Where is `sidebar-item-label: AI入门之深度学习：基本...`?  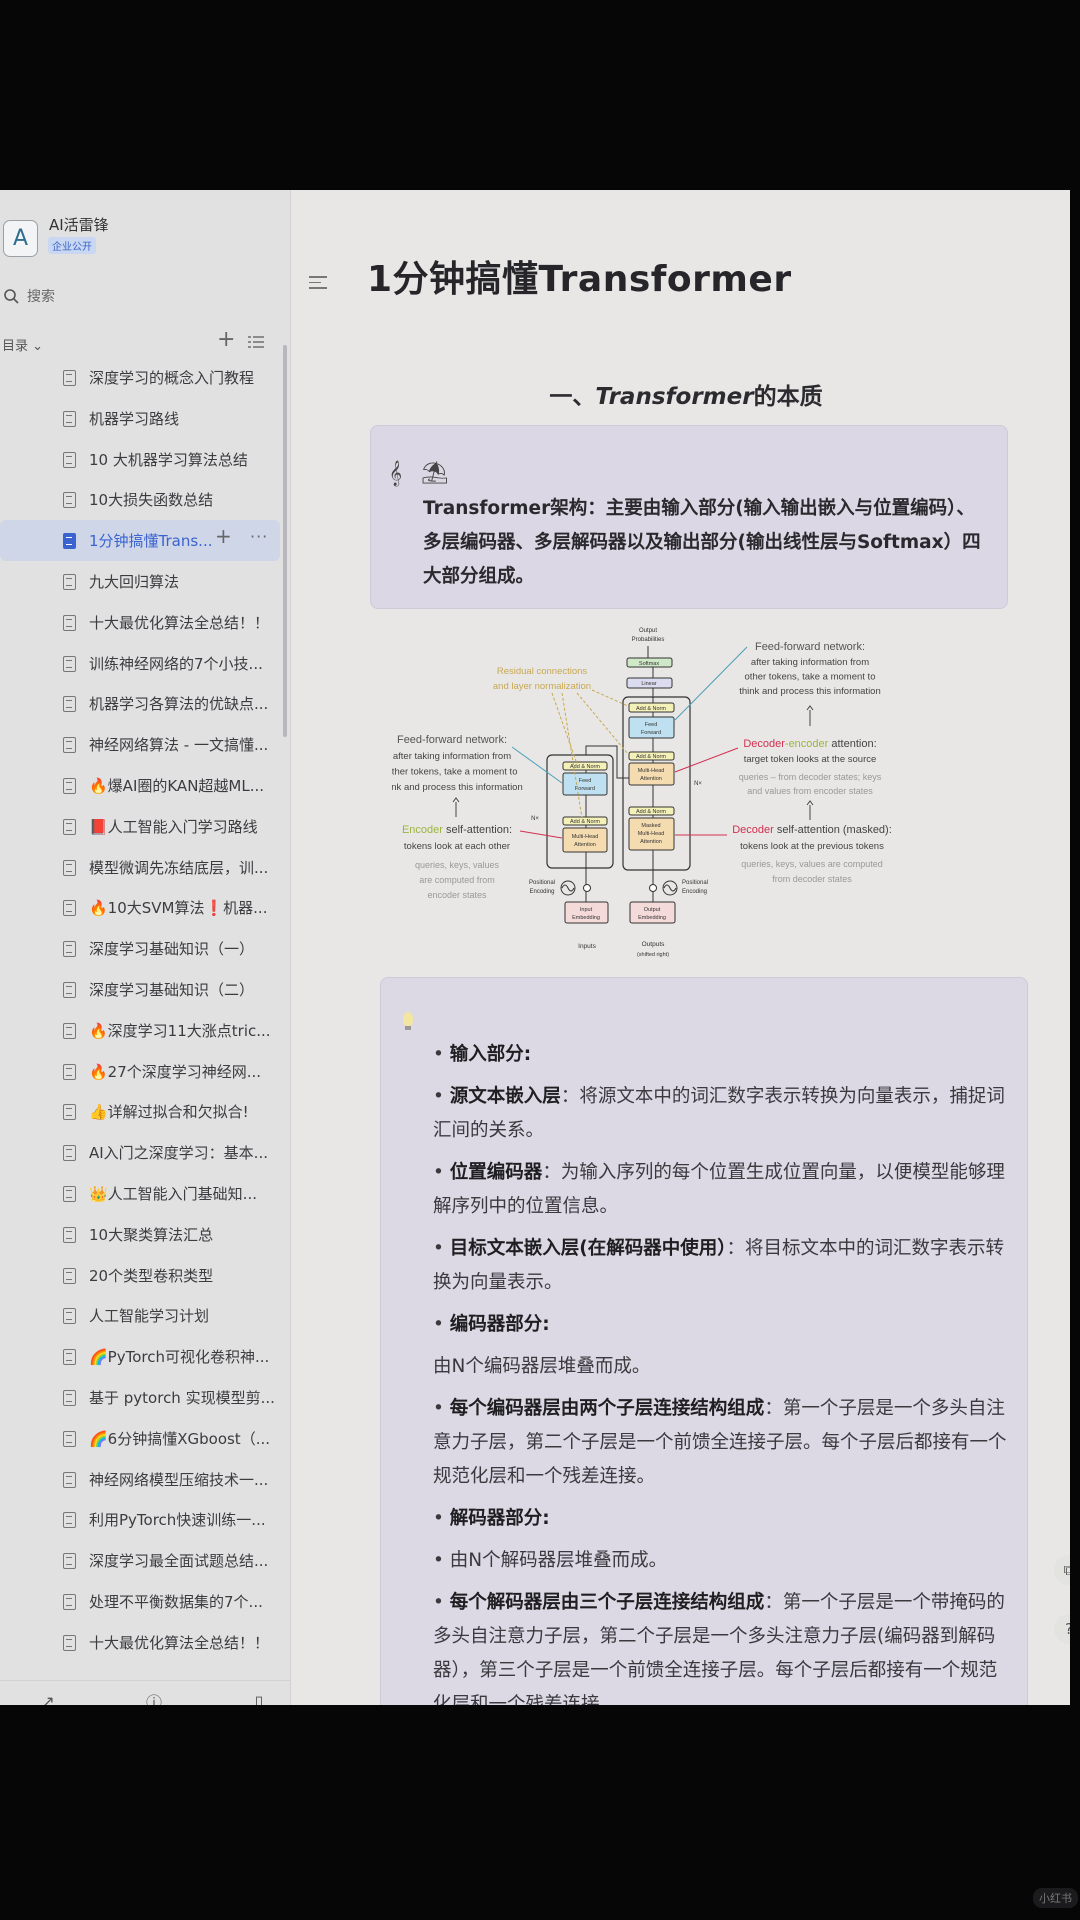
sidebar-item-label: AI入门之深度学习：基本... is located at coordinates (178, 1153).